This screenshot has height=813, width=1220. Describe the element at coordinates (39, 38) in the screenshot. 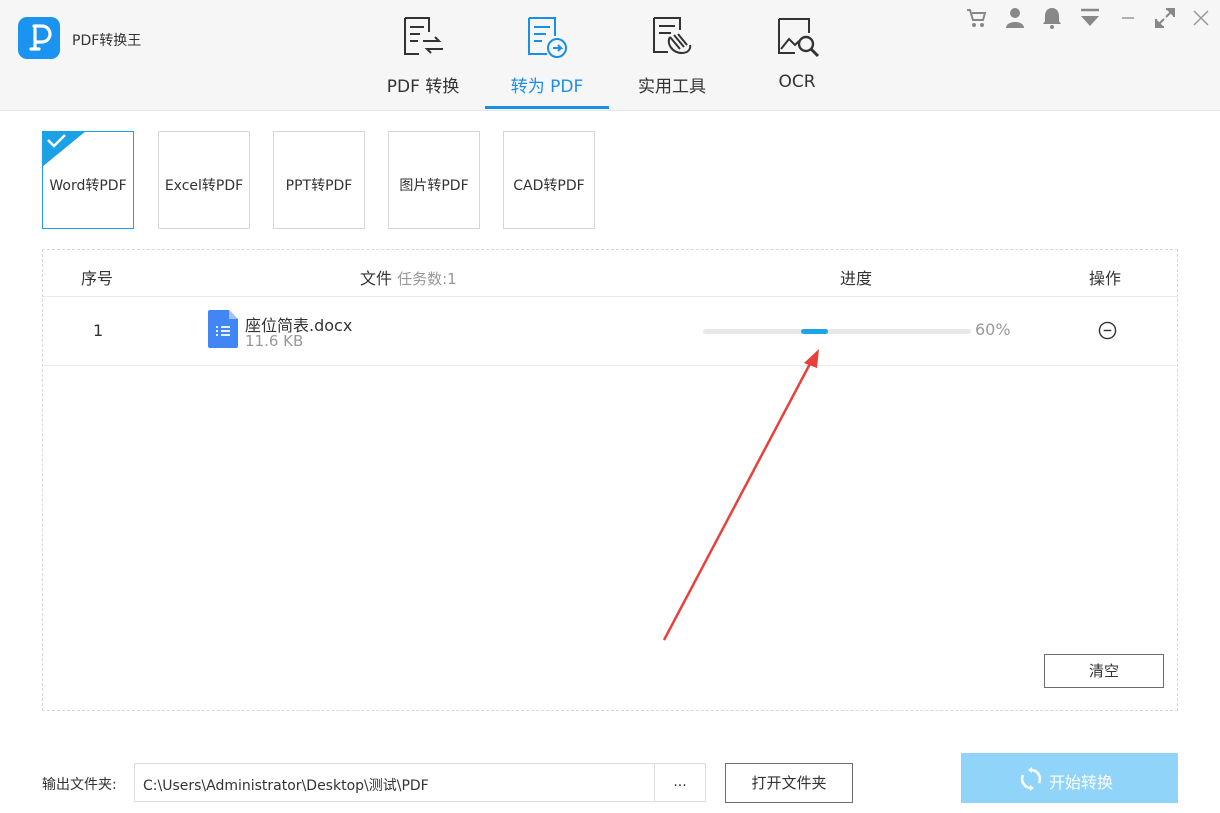

I see `app-logo-icon` at that location.